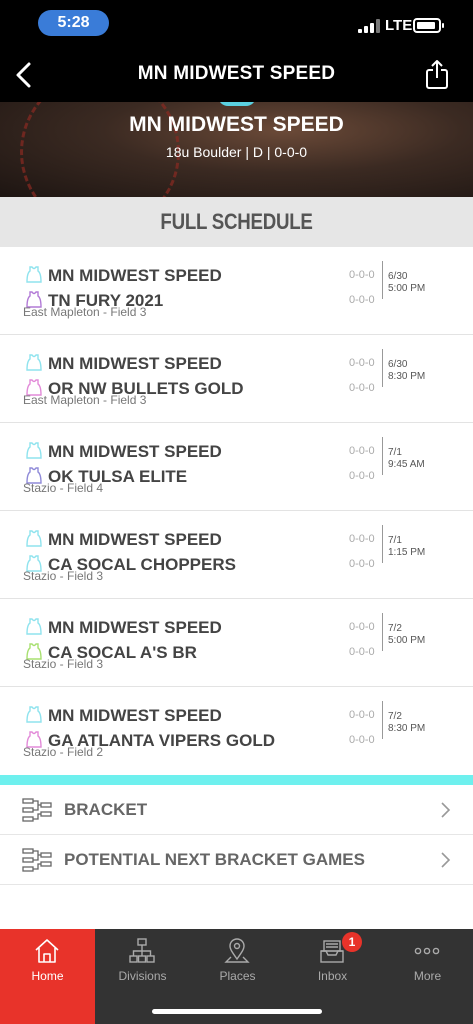 This screenshot has width=473, height=1024. Describe the element at coordinates (236, 124) in the screenshot. I see `team-name: MN MIDWEST SPEED` at that location.